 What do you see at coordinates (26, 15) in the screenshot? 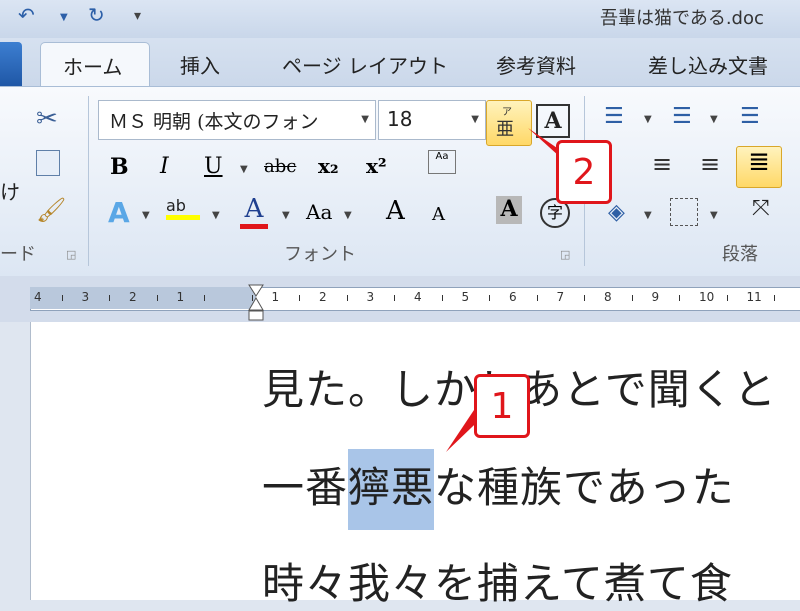
I see `undo-icon: ↶` at bounding box center [26, 15].